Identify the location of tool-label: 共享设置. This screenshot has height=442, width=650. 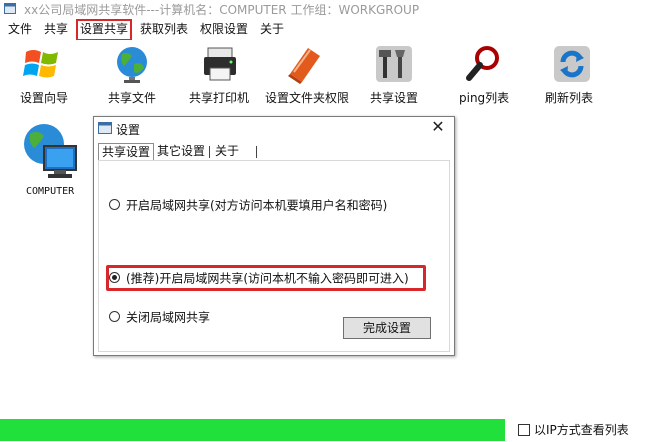
(394, 98).